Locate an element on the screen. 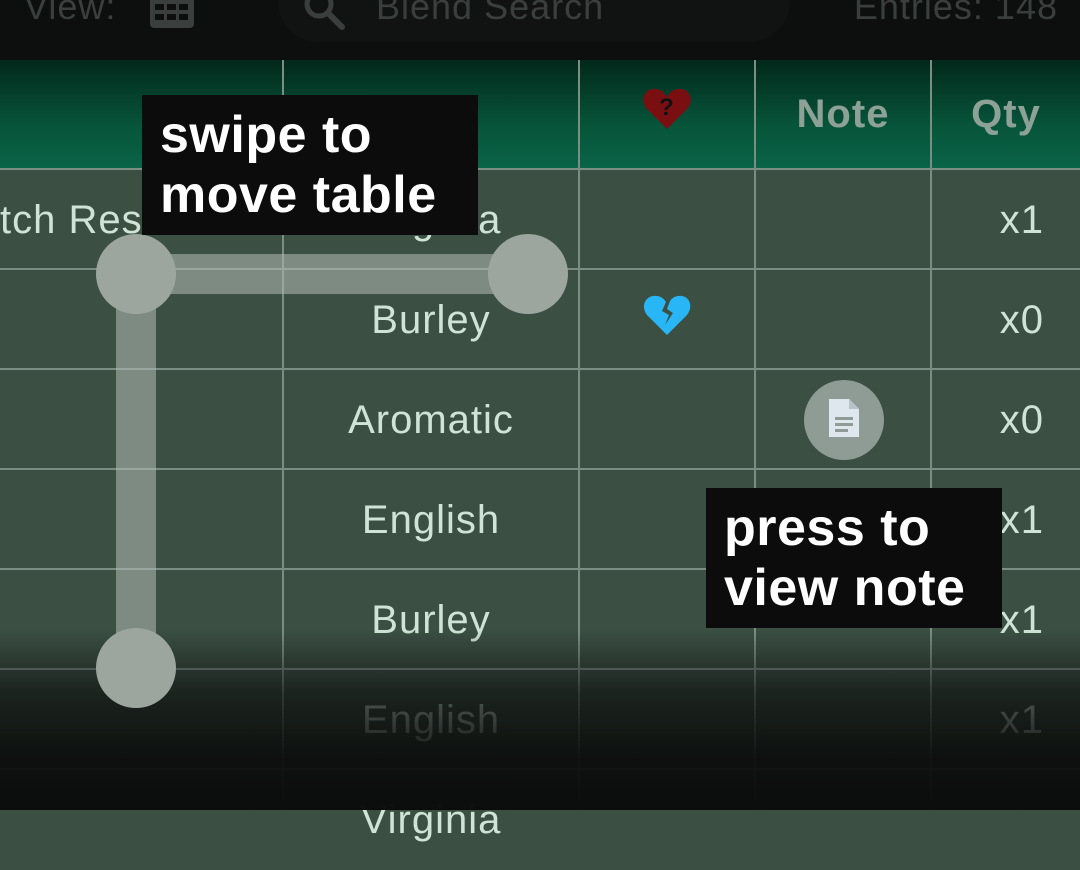 Image resolution: width=1080 pixels, height=870 pixels. view-note-button is located at coordinates (844, 420).